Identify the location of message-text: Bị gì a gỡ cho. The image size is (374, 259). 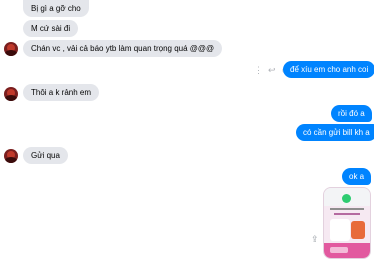
(56, 8).